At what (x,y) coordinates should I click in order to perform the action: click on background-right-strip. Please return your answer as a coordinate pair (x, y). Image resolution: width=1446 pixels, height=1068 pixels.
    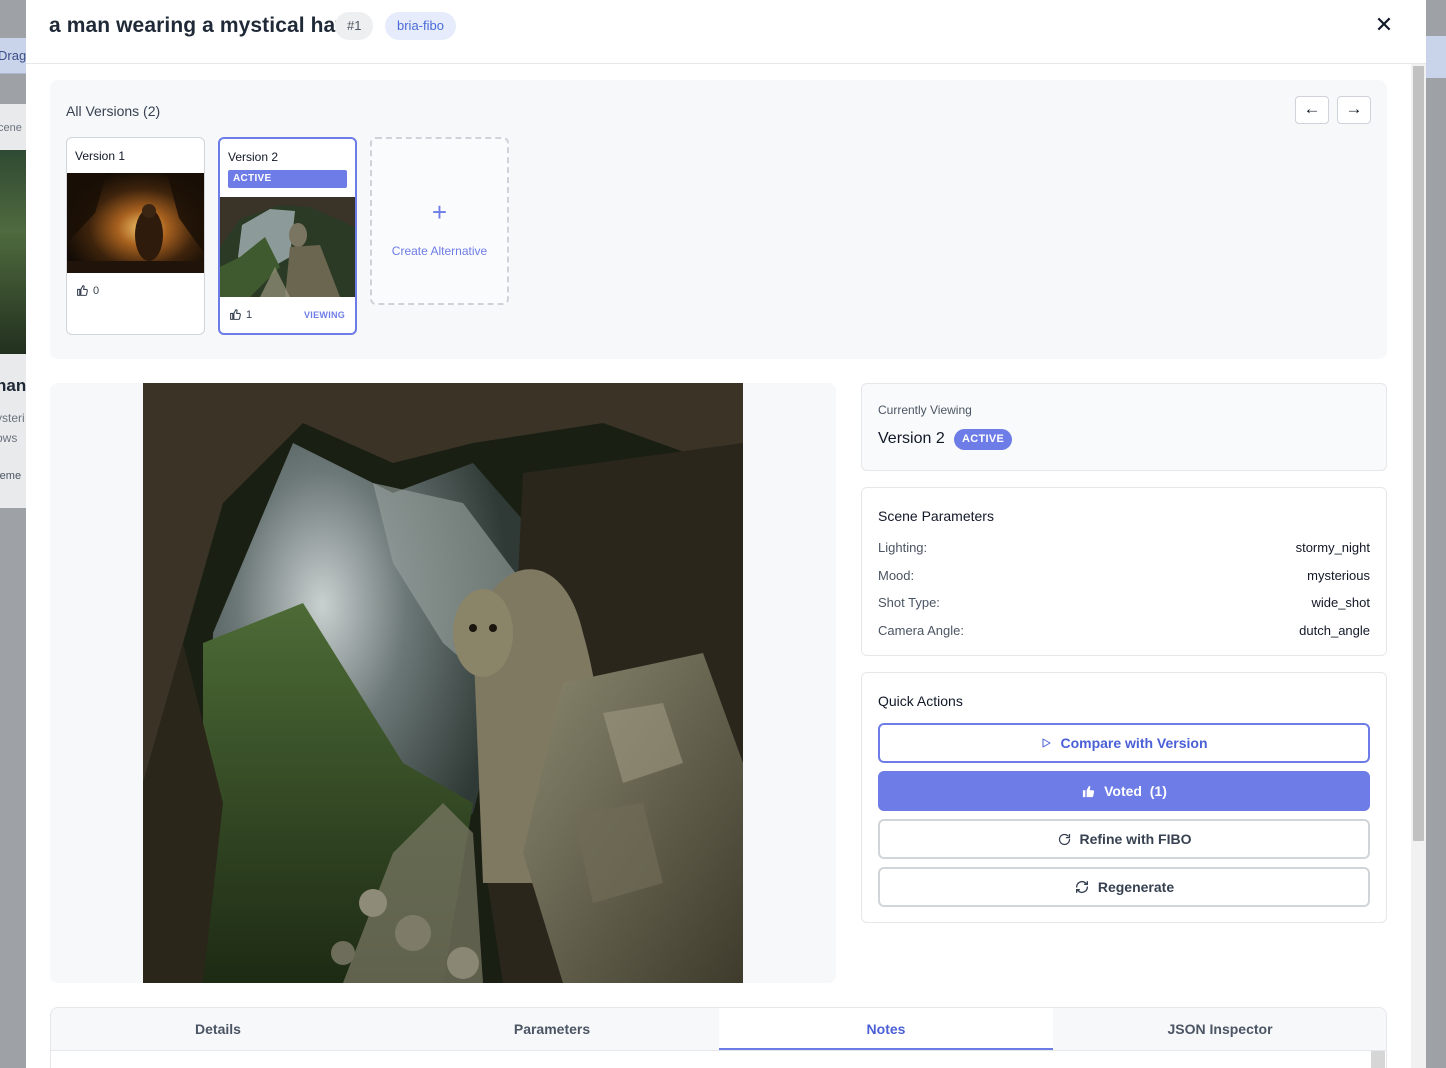
    Looking at the image, I should click on (1436, 57).